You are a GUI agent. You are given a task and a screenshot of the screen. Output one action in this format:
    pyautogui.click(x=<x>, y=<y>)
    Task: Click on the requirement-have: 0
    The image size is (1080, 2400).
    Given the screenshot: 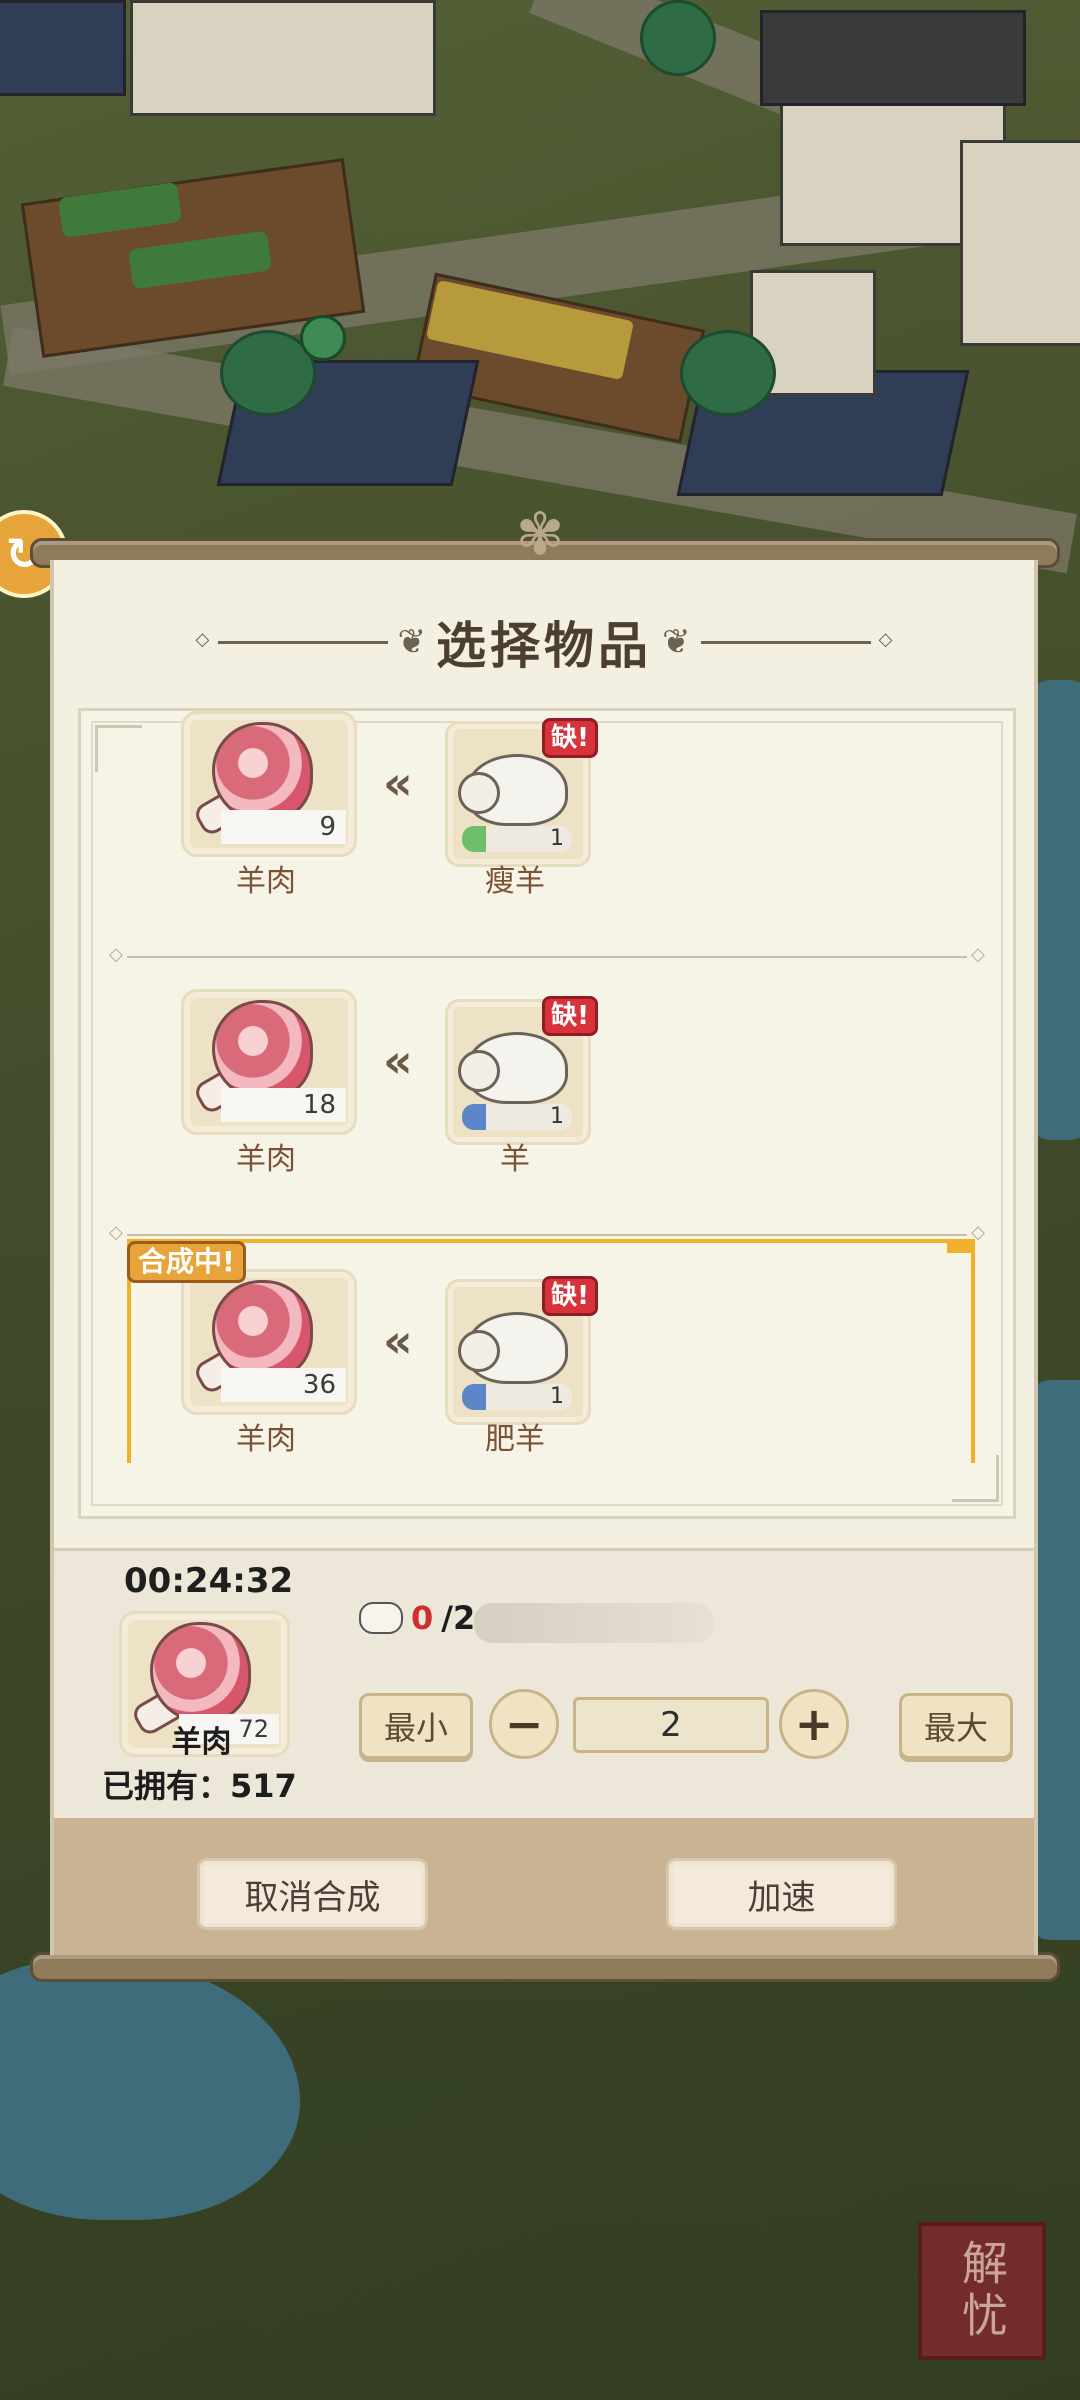 What is the action you would take?
    pyautogui.click(x=422, y=1618)
    